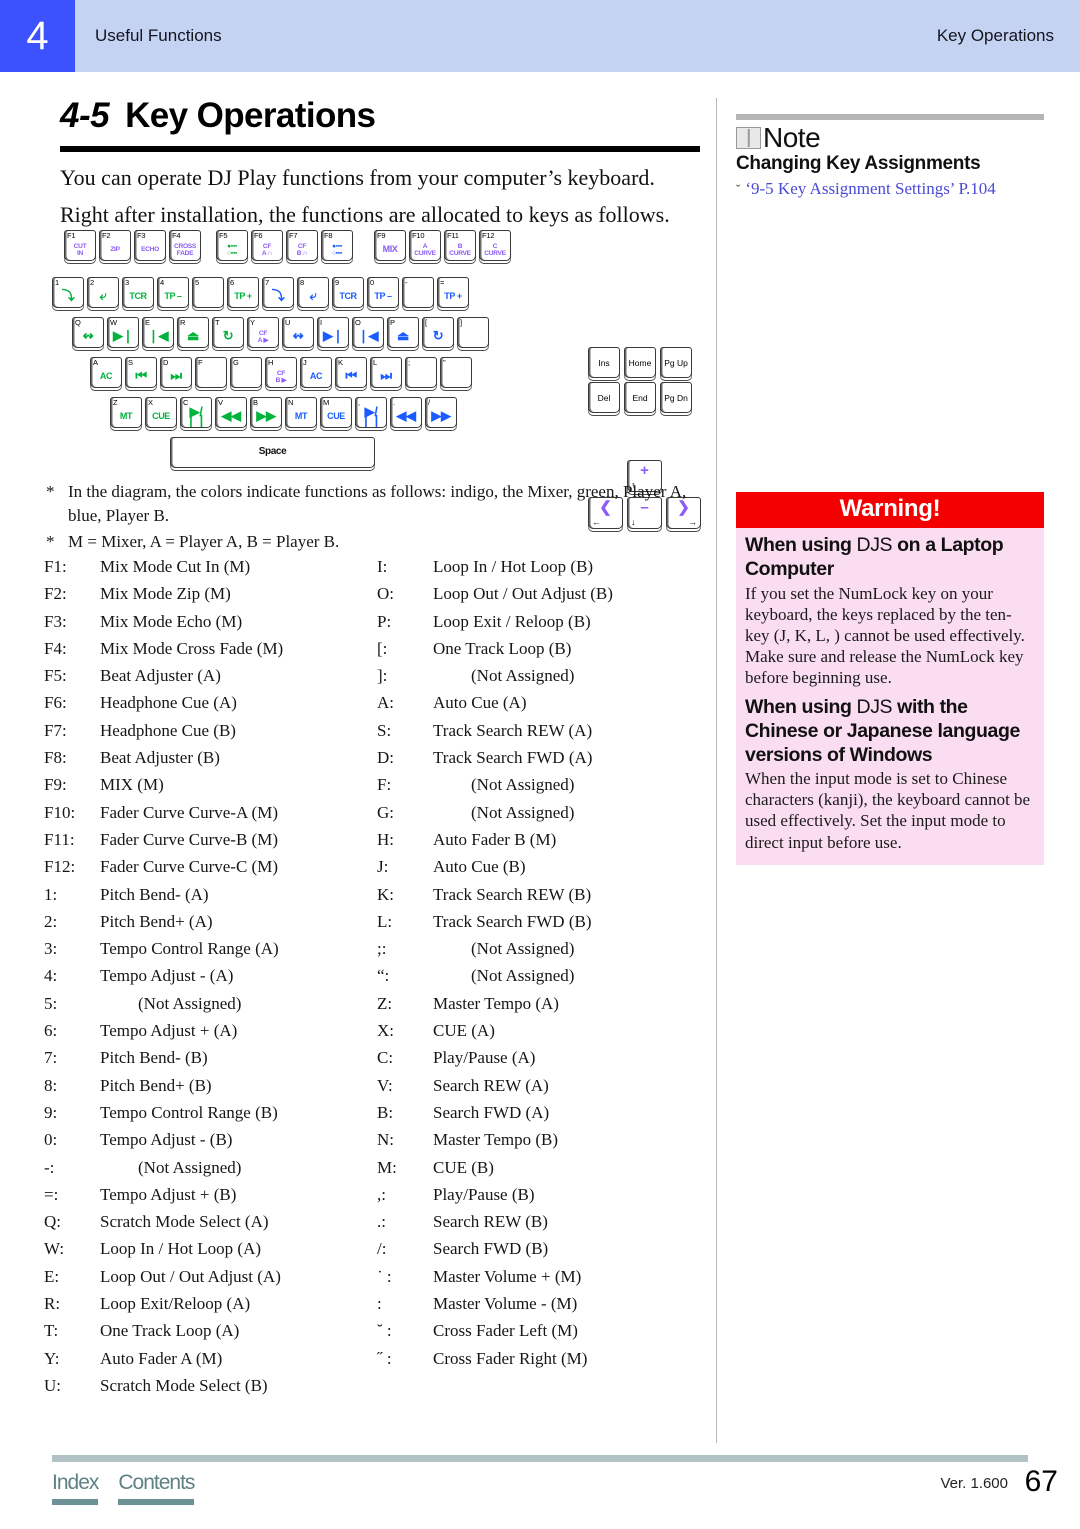  What do you see at coordinates (185, 245) in the screenshot?
I see `key-f4: F4 CROSS FADE` at bounding box center [185, 245].